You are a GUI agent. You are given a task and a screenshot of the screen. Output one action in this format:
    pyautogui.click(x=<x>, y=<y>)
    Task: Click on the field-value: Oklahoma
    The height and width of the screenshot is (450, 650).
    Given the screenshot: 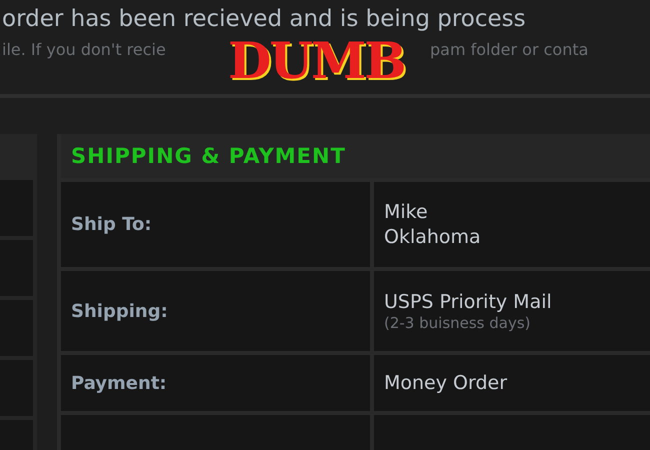 What is the action you would take?
    pyautogui.click(x=433, y=237)
    